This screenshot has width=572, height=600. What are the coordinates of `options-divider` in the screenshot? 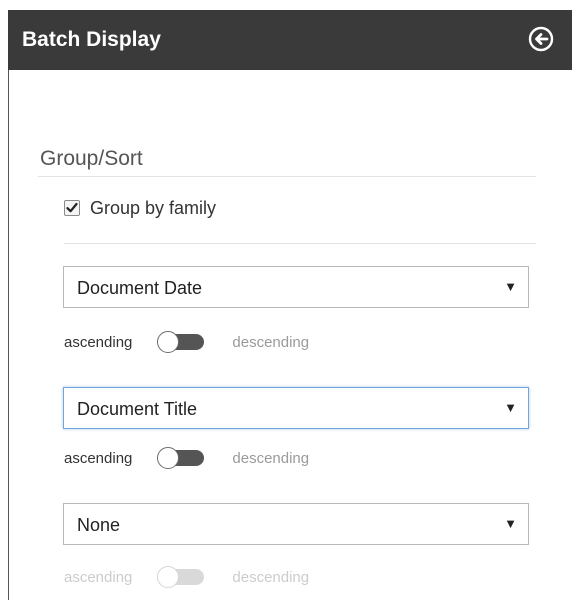 It's located at (300, 243).